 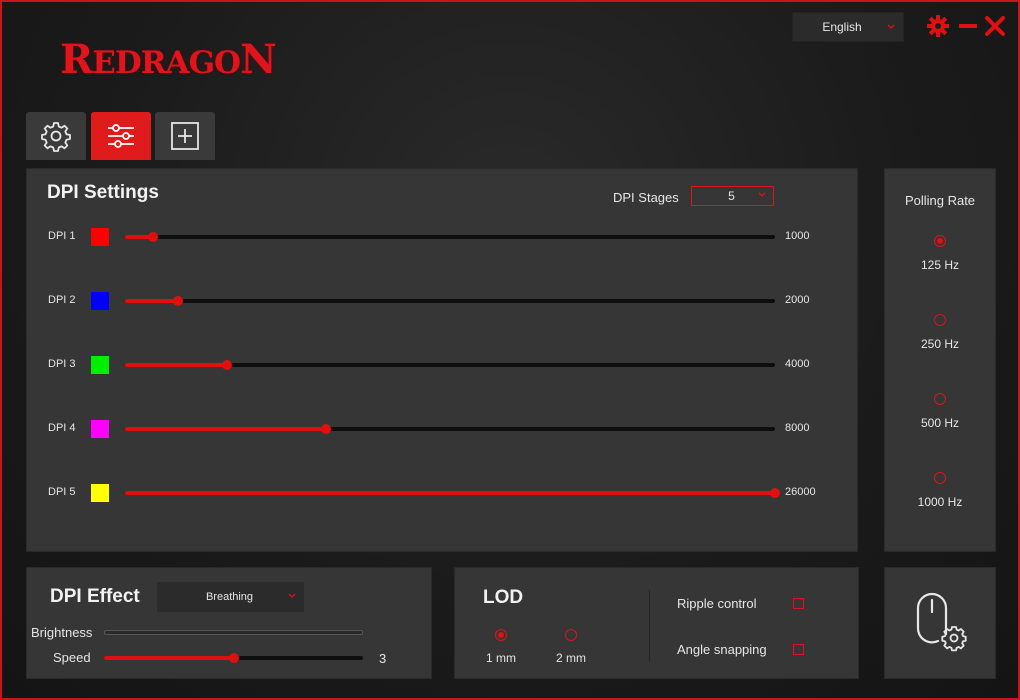 I want to click on angle-snapping-option: Angle snapping, so click(x=740, y=649).